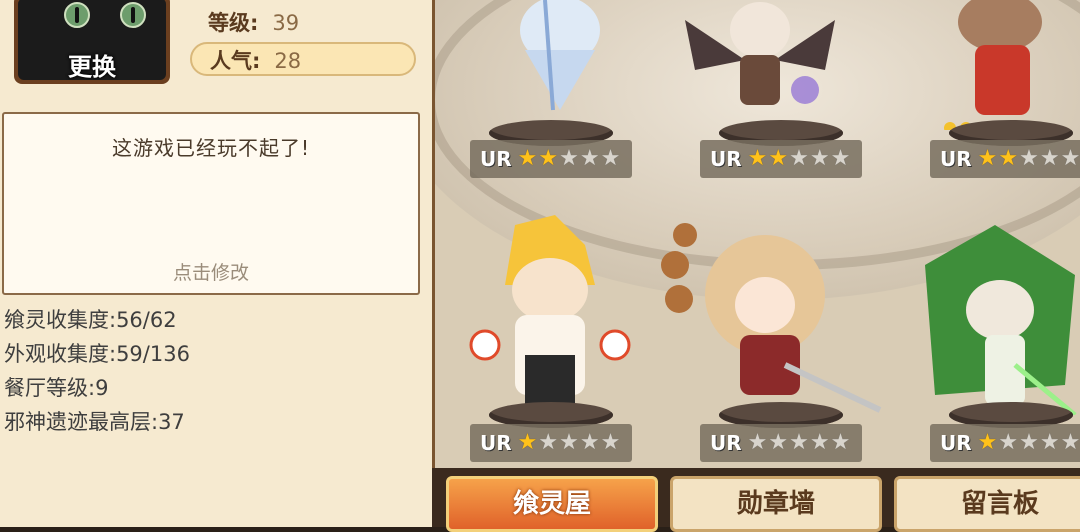 This screenshot has height=532, width=1080. I want to click on skin-collection: 外观收集度:59/136, so click(97, 354).